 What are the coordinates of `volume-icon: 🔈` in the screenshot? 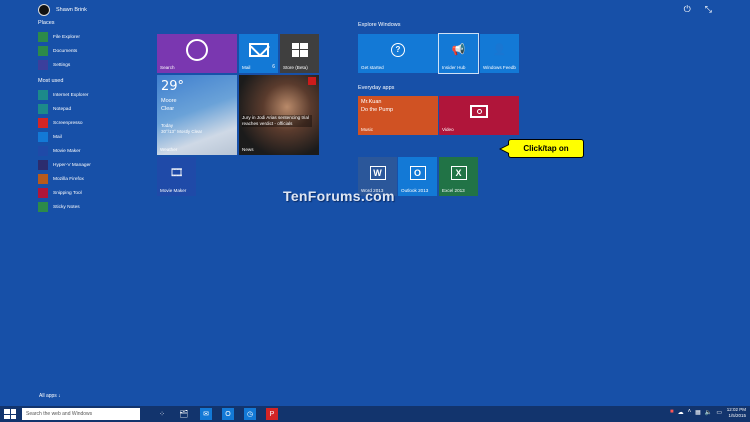 It's located at (708, 412).